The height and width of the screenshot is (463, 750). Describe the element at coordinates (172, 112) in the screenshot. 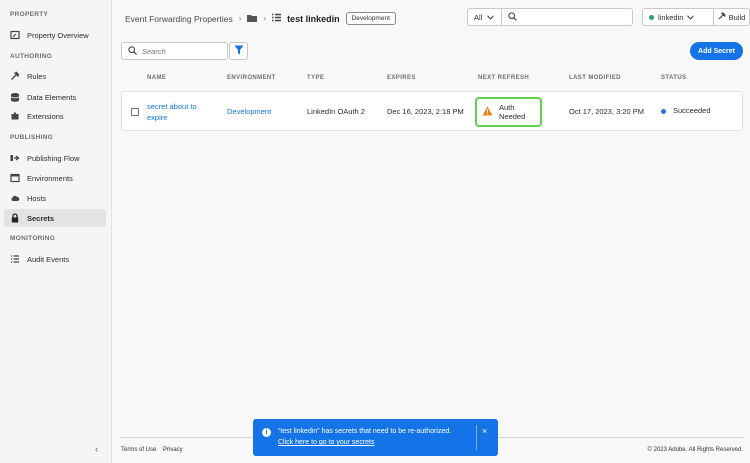

I see `secret-name-link: secret about to expire` at that location.